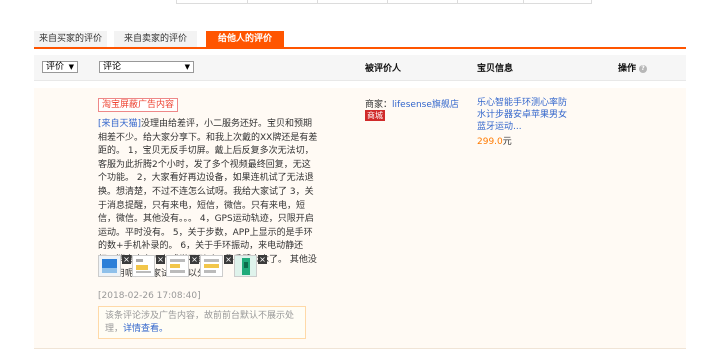 The image size is (720, 359). What do you see at coordinates (145, 329) in the screenshot?
I see `details-link: 详情查看。` at bounding box center [145, 329].